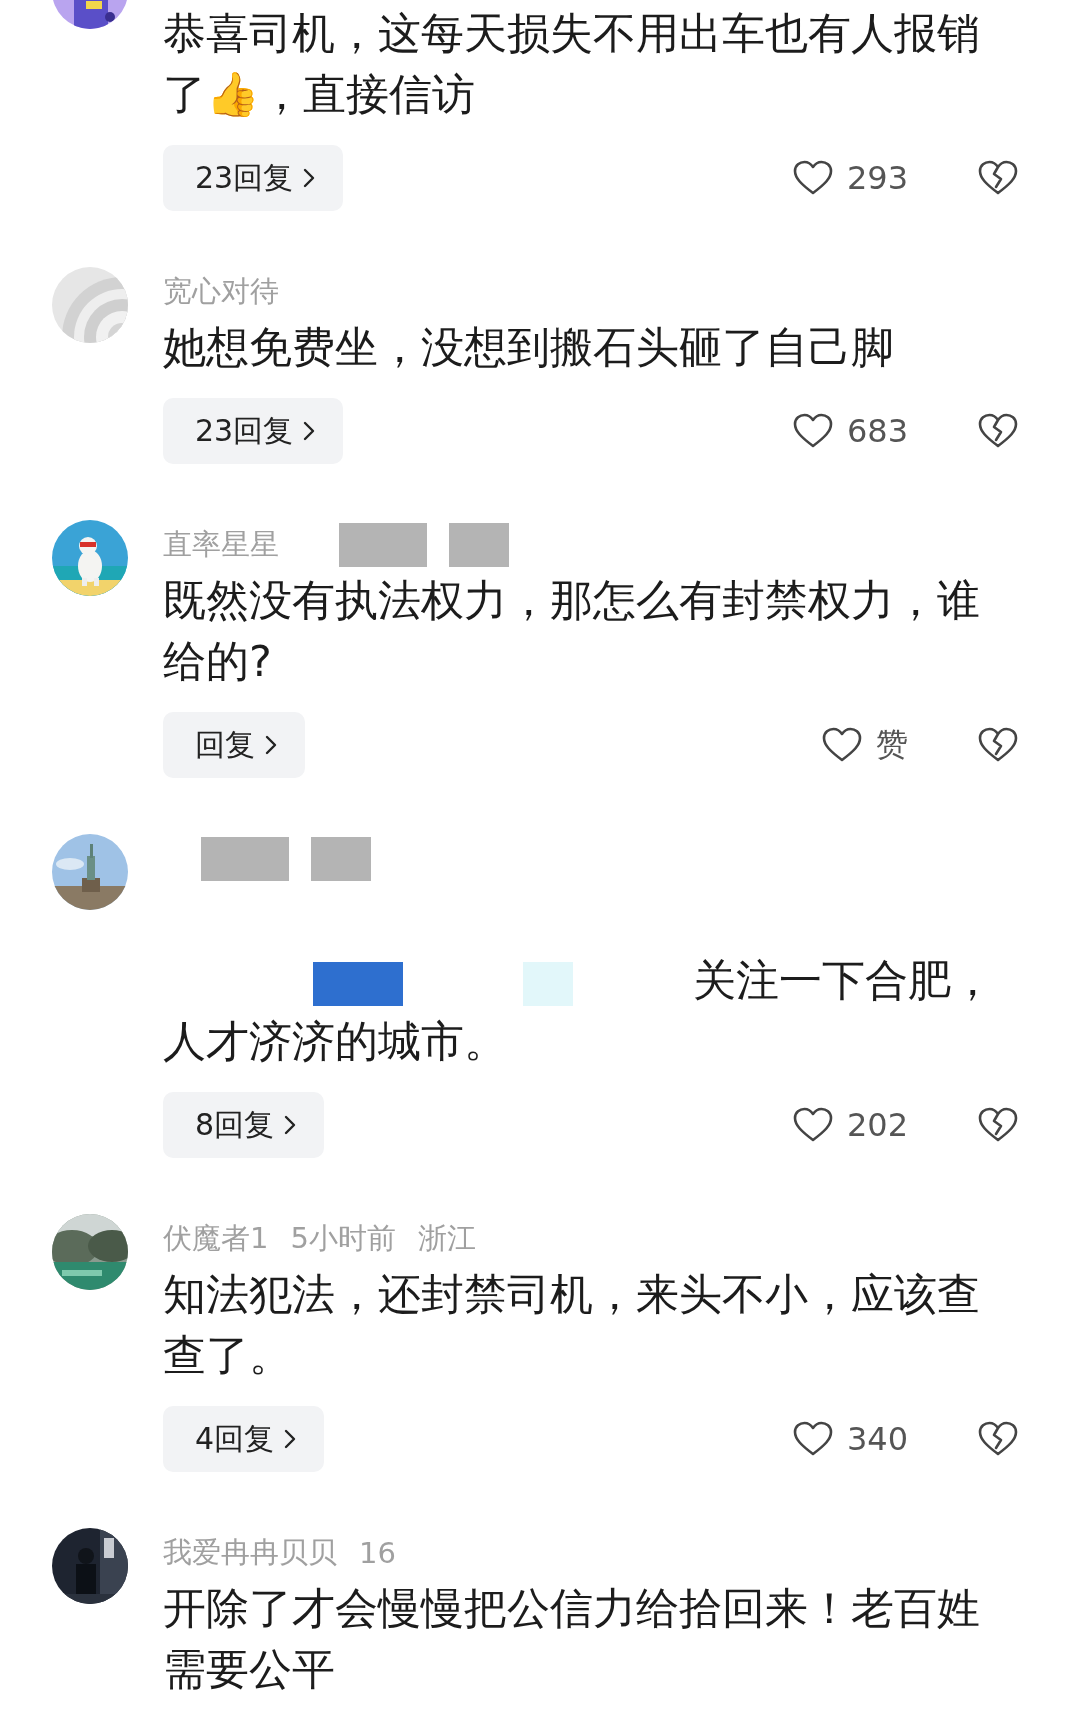  What do you see at coordinates (850, 1439) in the screenshot?
I see `like-button: 340` at bounding box center [850, 1439].